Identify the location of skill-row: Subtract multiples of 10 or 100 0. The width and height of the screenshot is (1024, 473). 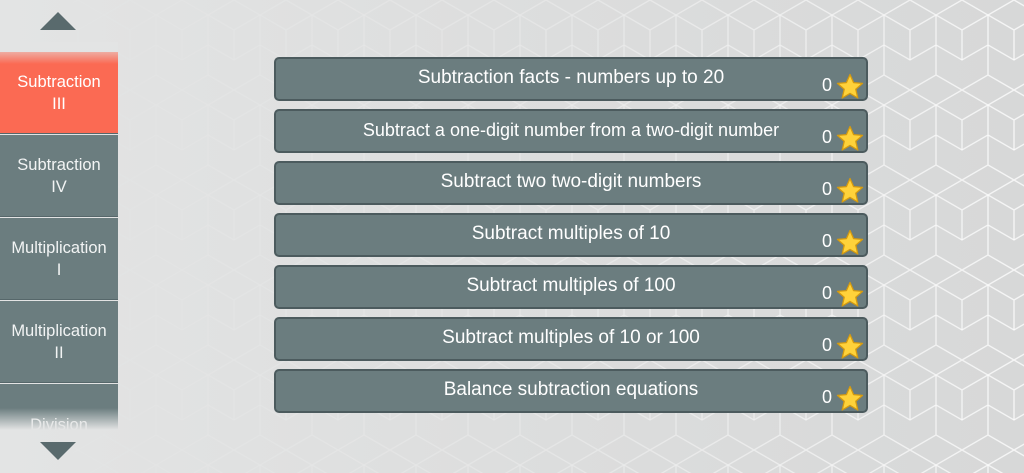
(571, 339).